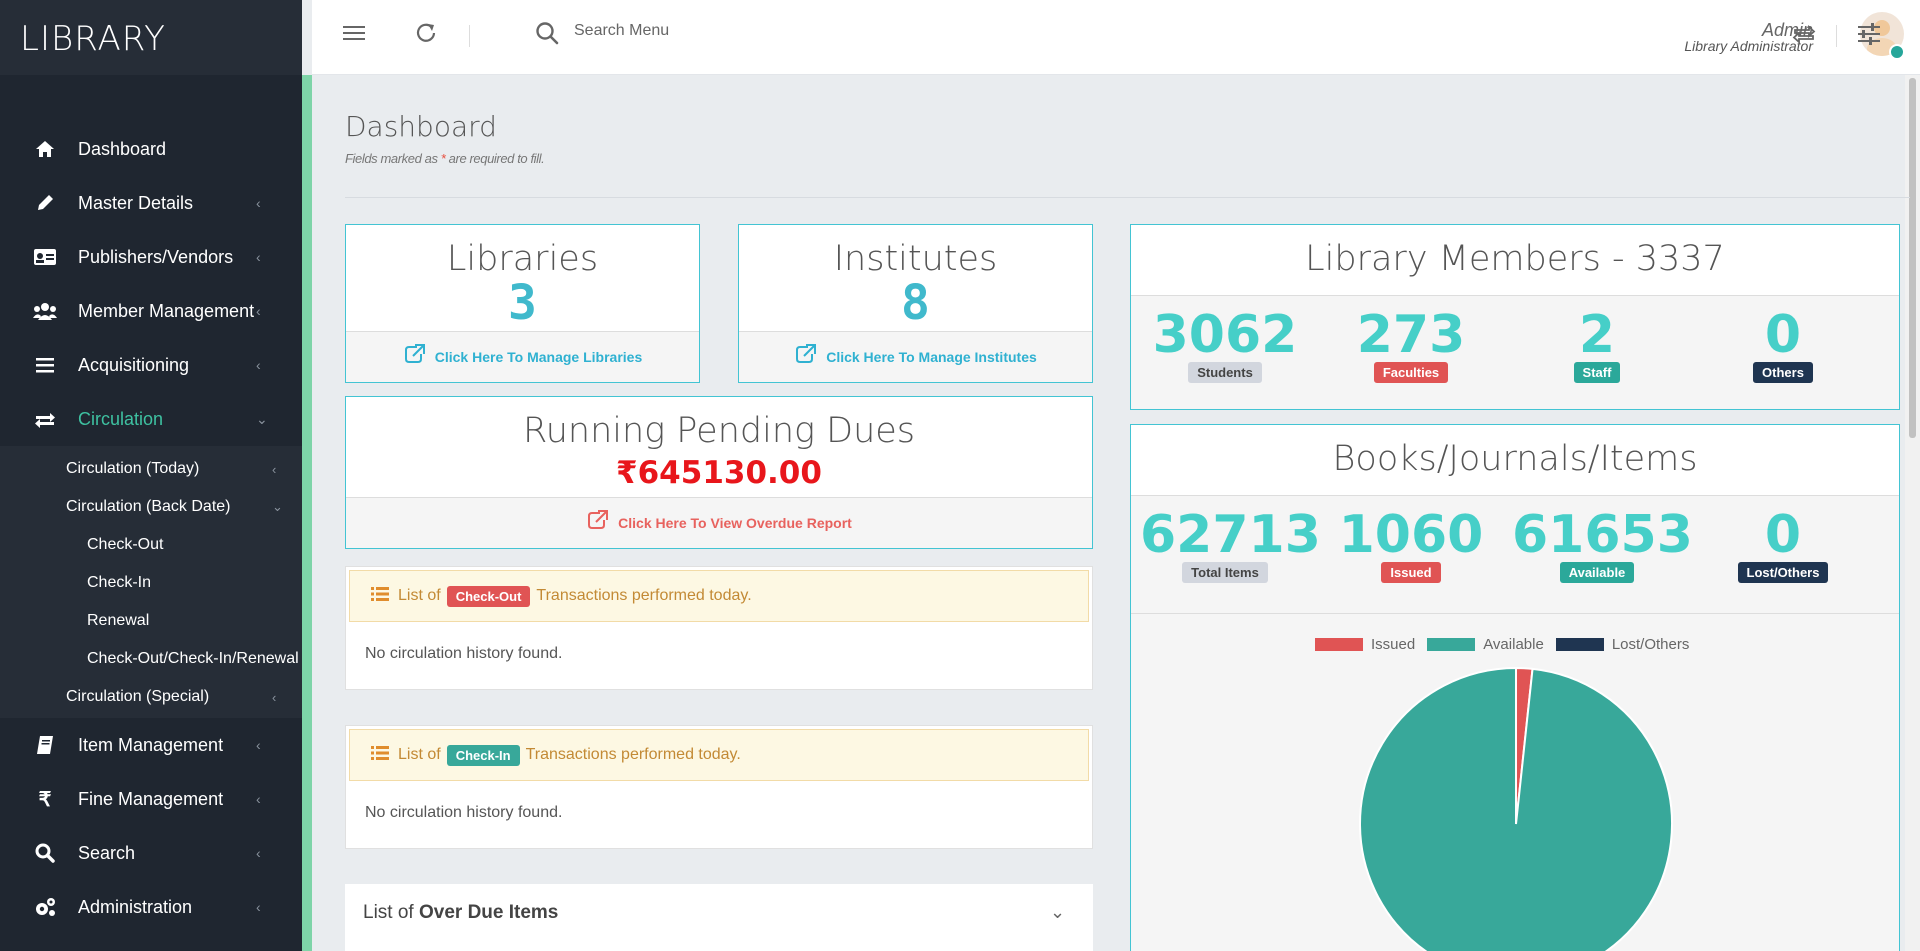  What do you see at coordinates (151, 419) in the screenshot?
I see `sidebar-item-circulation: Circulation ⌄` at bounding box center [151, 419].